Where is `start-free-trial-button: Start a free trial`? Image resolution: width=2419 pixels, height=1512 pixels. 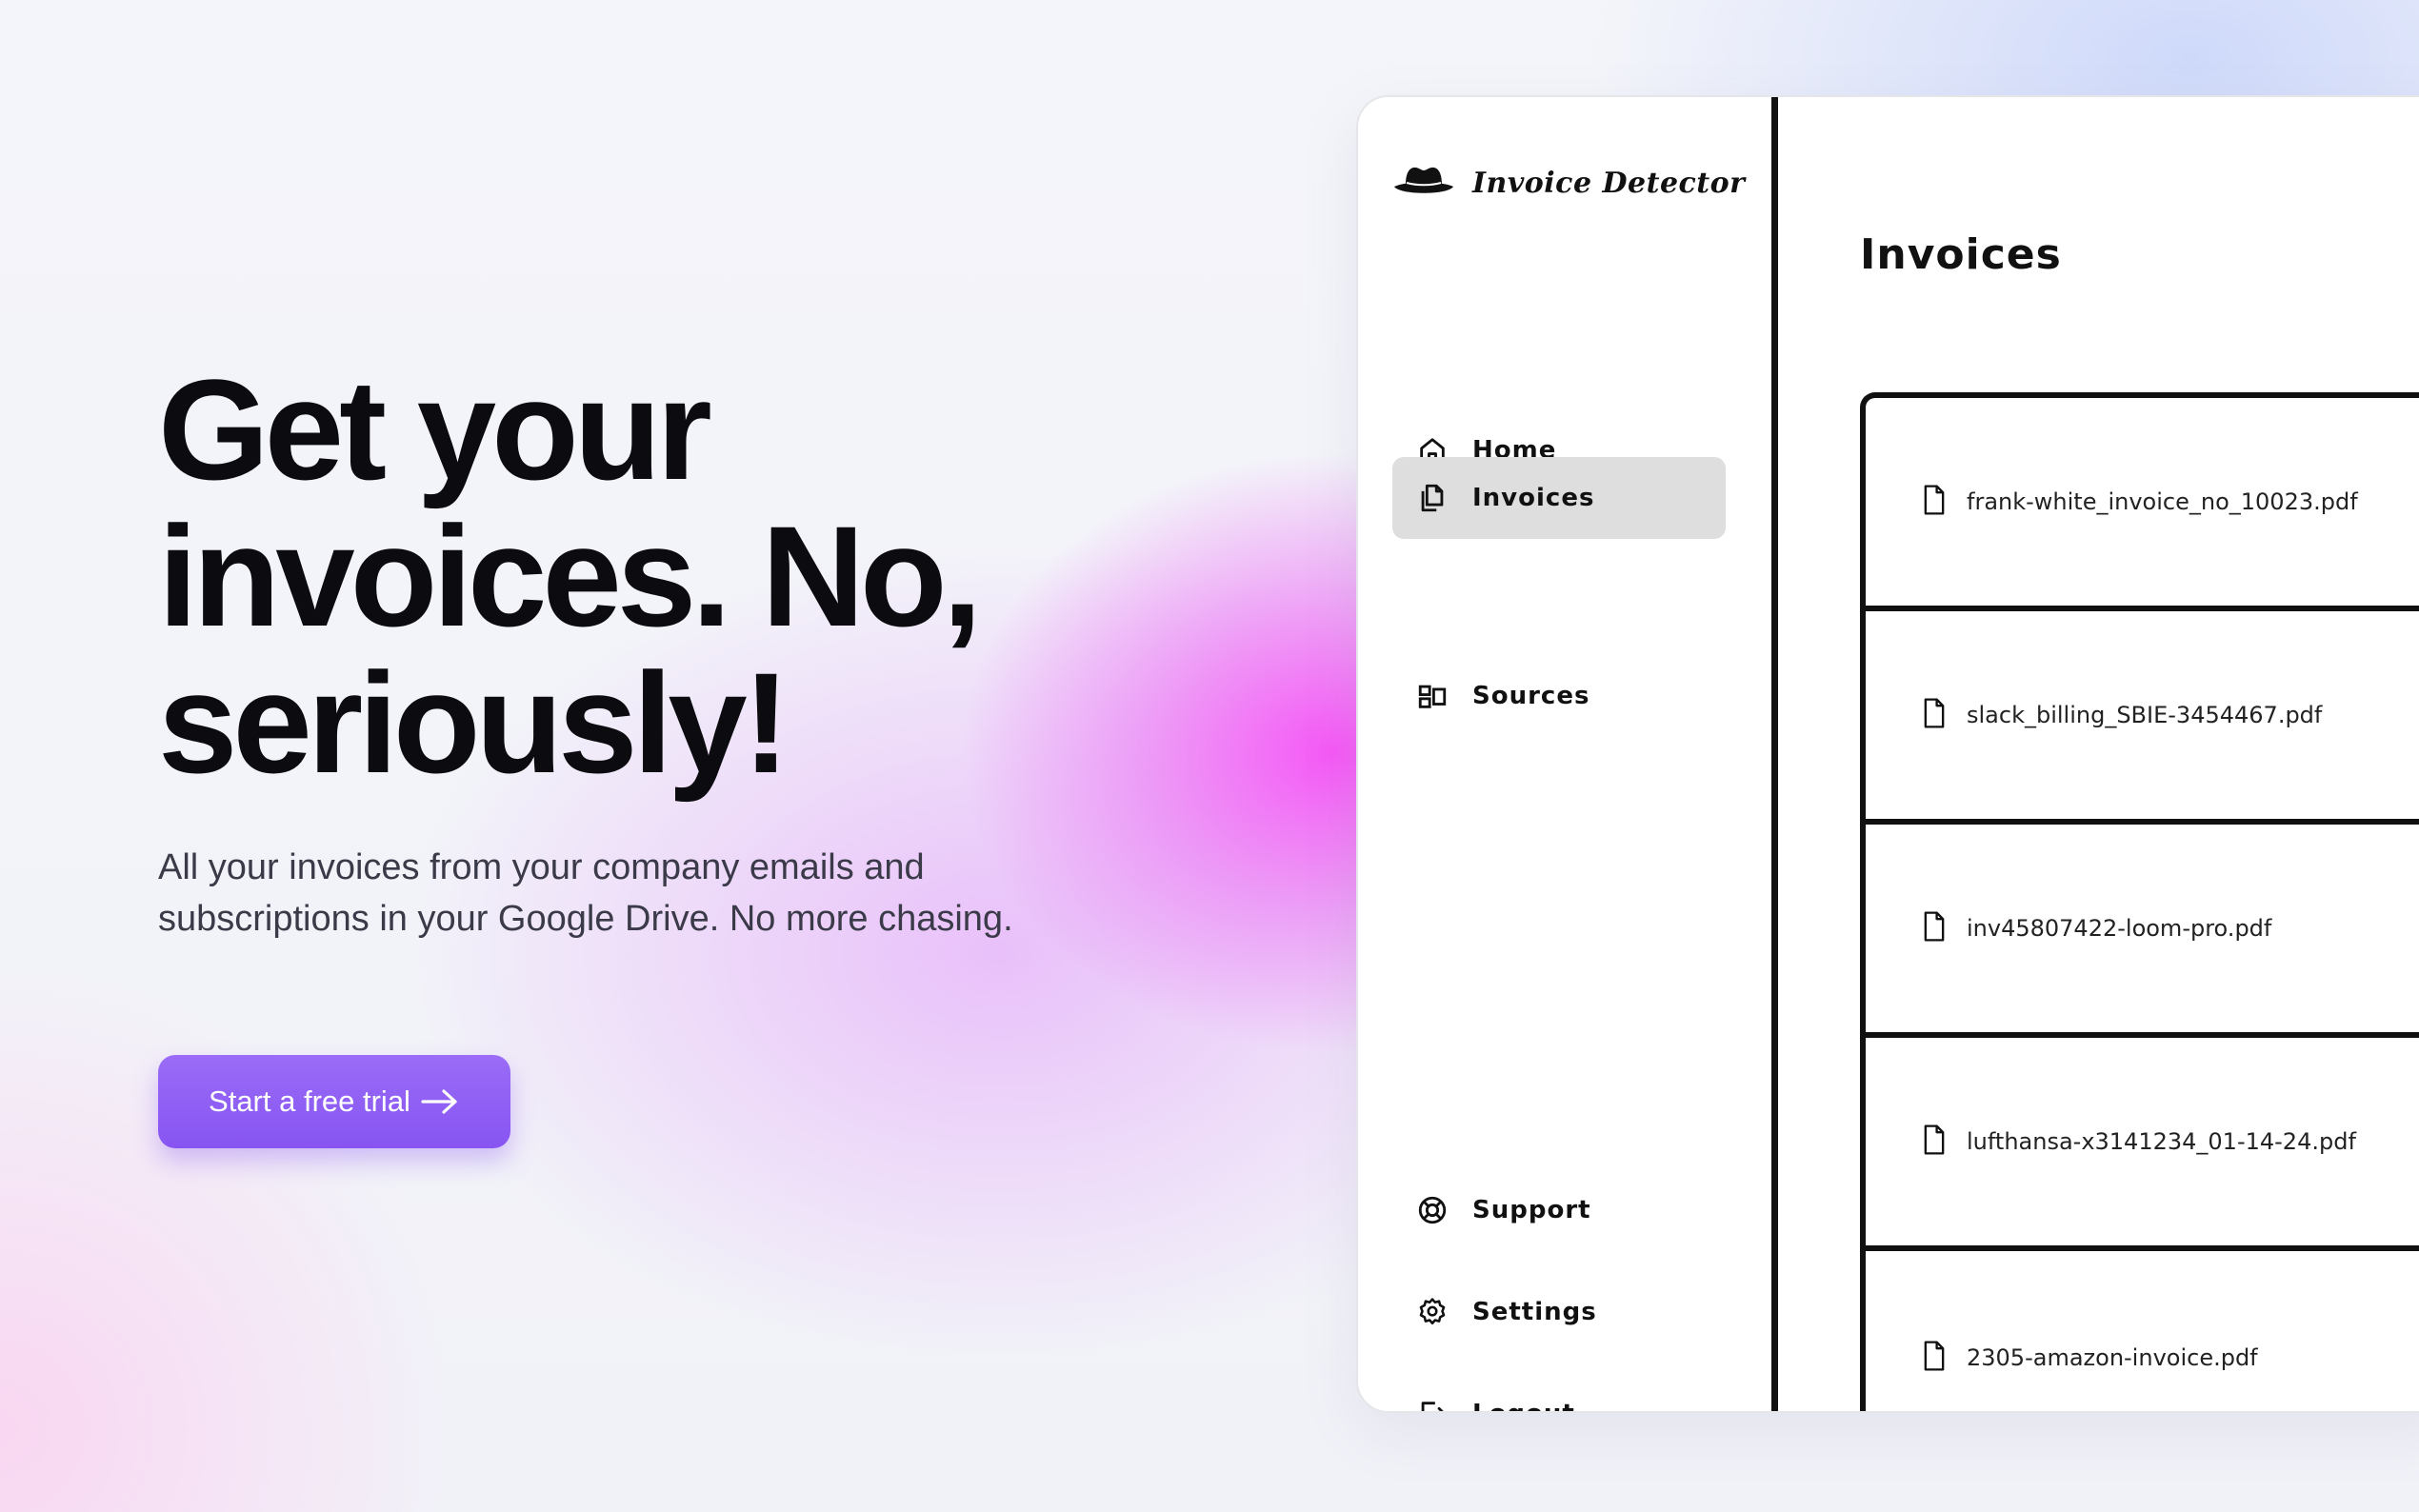
start-free-trial-button: Start a free trial is located at coordinates (334, 1101).